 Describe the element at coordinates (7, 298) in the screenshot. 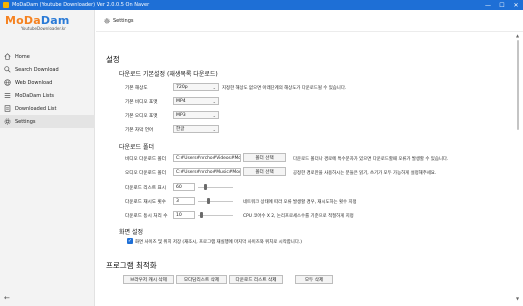

I see `back-arrow-icon: ←` at that location.